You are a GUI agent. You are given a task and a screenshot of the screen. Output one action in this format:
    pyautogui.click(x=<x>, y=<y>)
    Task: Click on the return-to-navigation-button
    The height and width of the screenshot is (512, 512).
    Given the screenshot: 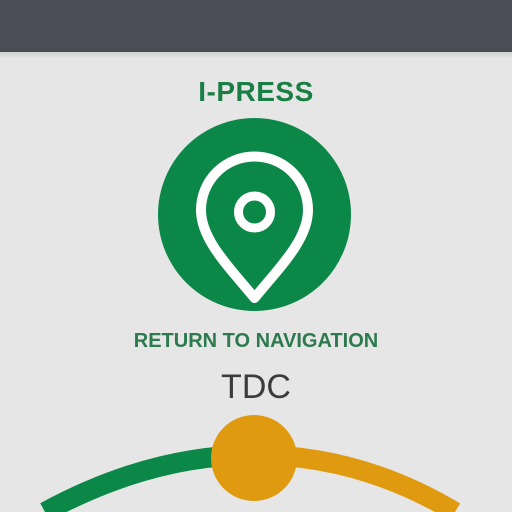 What is the action you would take?
    pyautogui.click(x=254, y=214)
    